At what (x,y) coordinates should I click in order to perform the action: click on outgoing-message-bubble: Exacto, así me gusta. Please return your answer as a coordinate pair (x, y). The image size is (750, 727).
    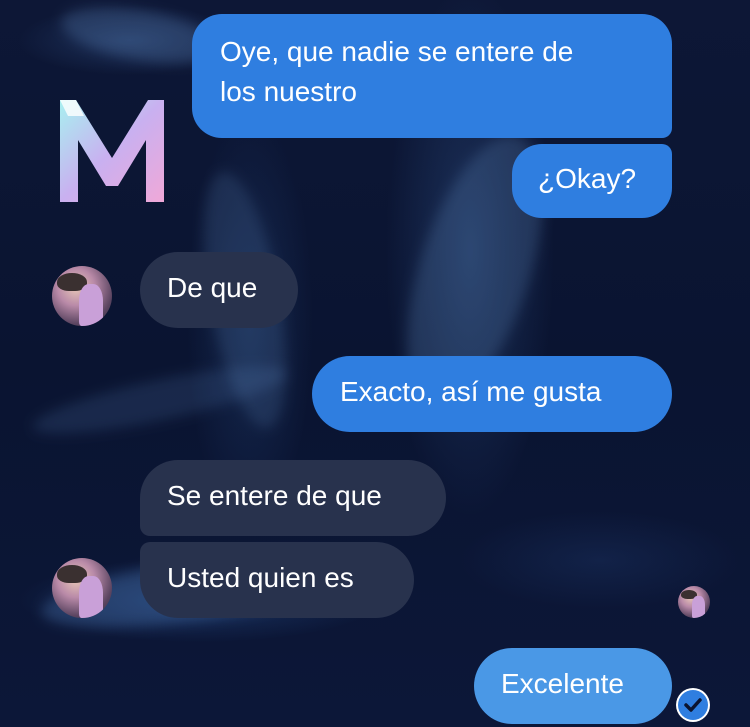
    Looking at the image, I should click on (492, 394).